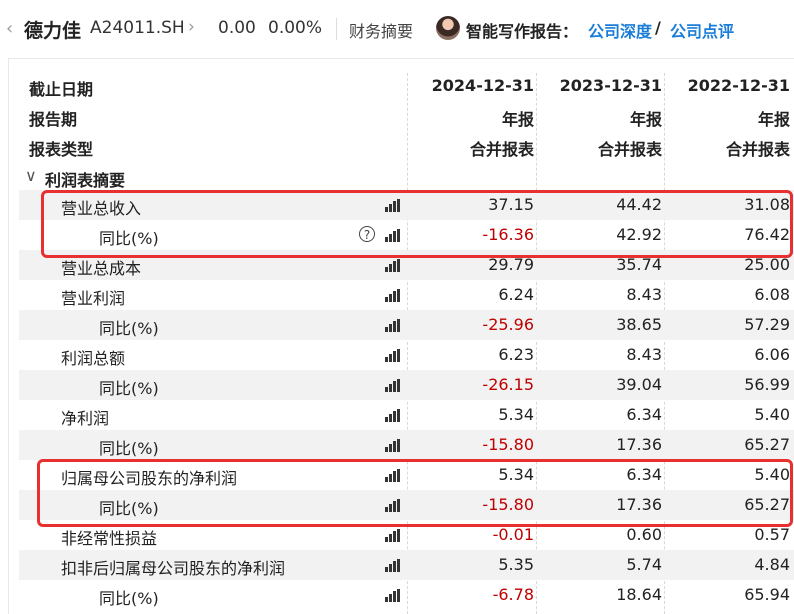 This screenshot has width=794, height=614. Describe the element at coordinates (448, 28) in the screenshot. I see `avatar` at that location.